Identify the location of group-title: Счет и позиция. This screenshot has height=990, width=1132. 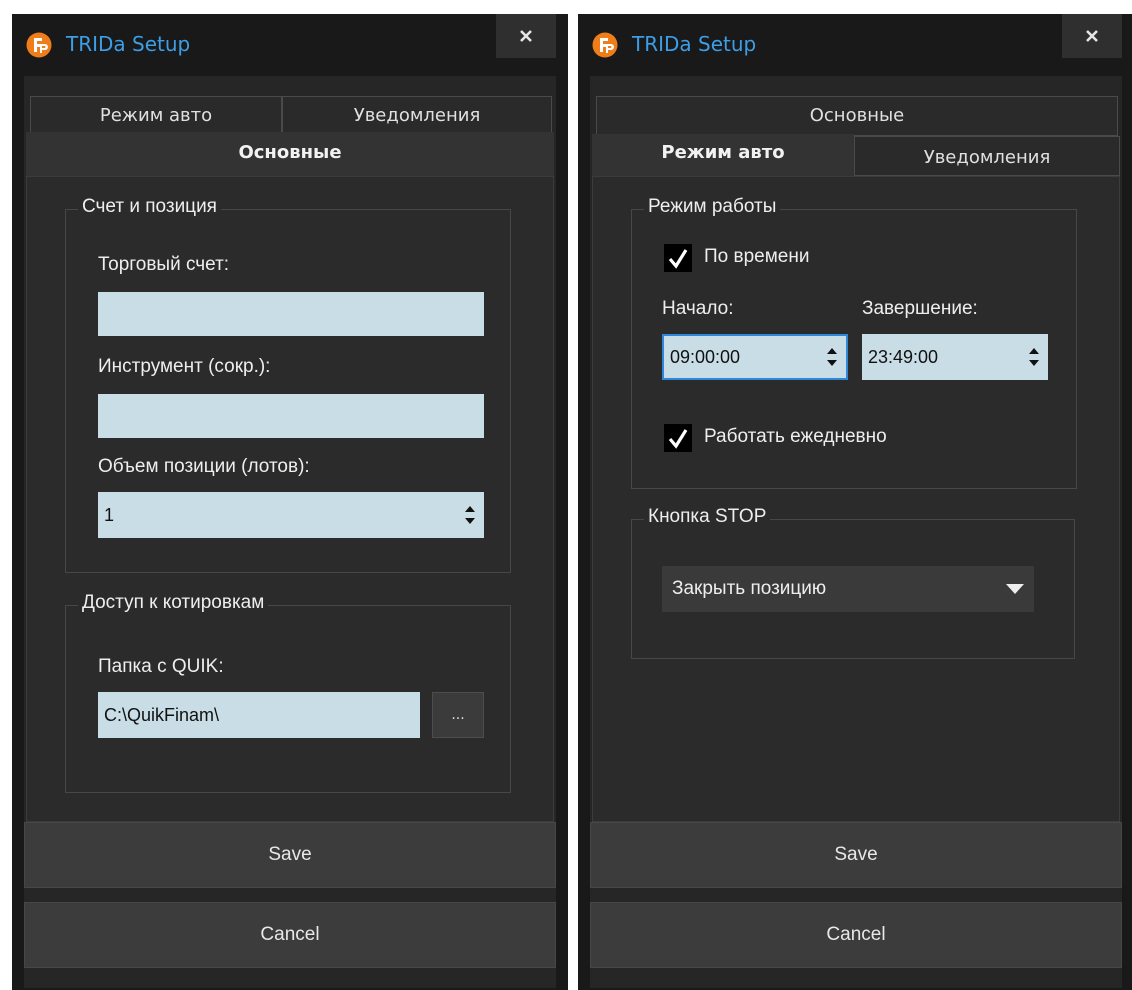
(149, 207).